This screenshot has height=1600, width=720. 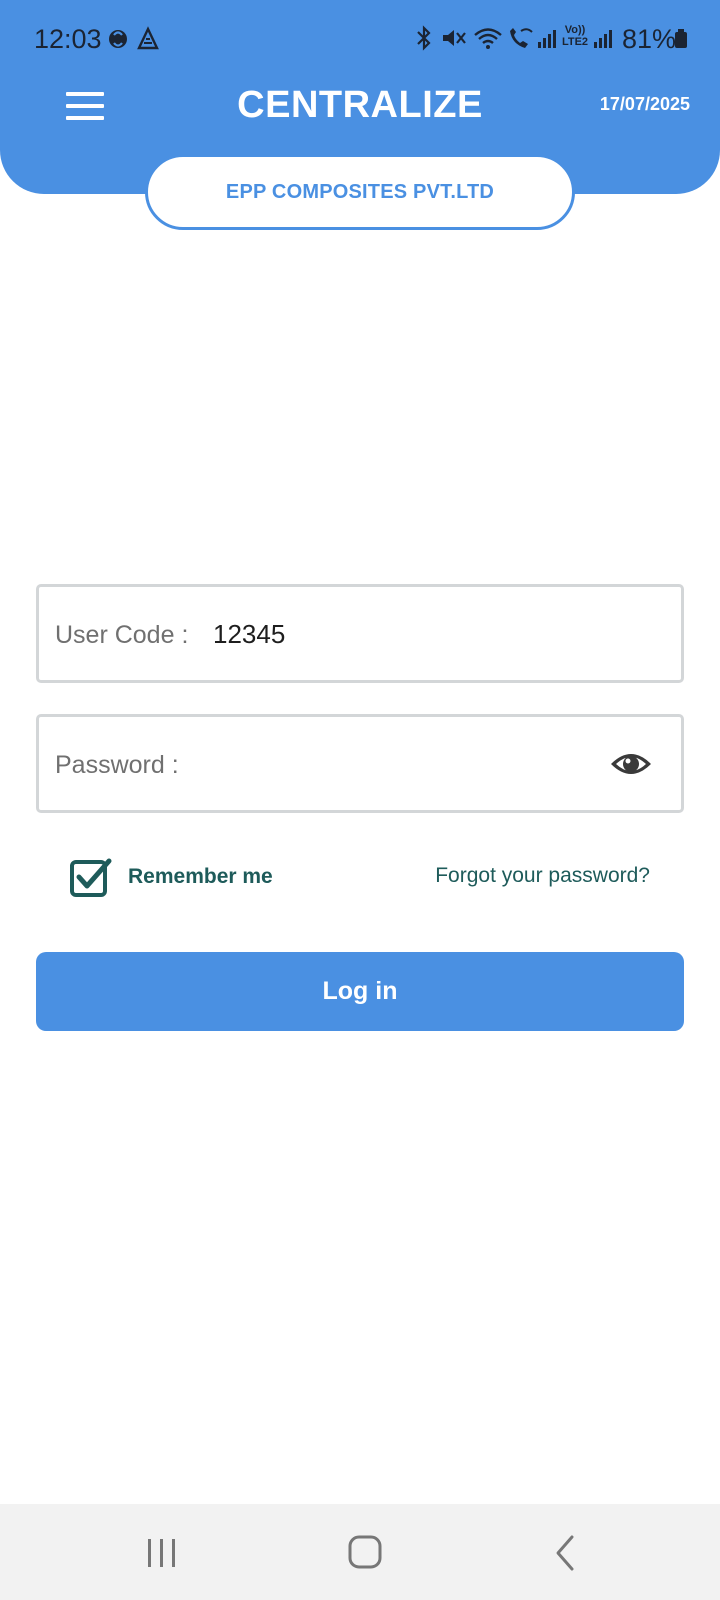 What do you see at coordinates (575, 42) in the screenshot?
I see `lte-label: LTE2` at bounding box center [575, 42].